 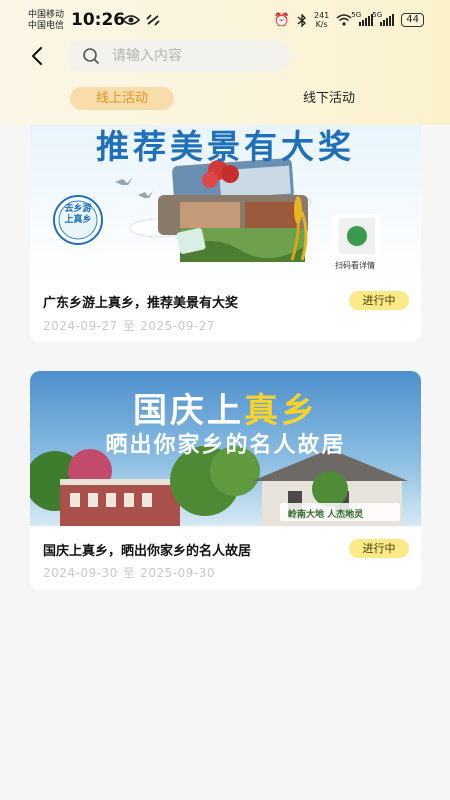 I want to click on activity-dates: 2024-09-30 至 2025-09-30, so click(x=129, y=572).